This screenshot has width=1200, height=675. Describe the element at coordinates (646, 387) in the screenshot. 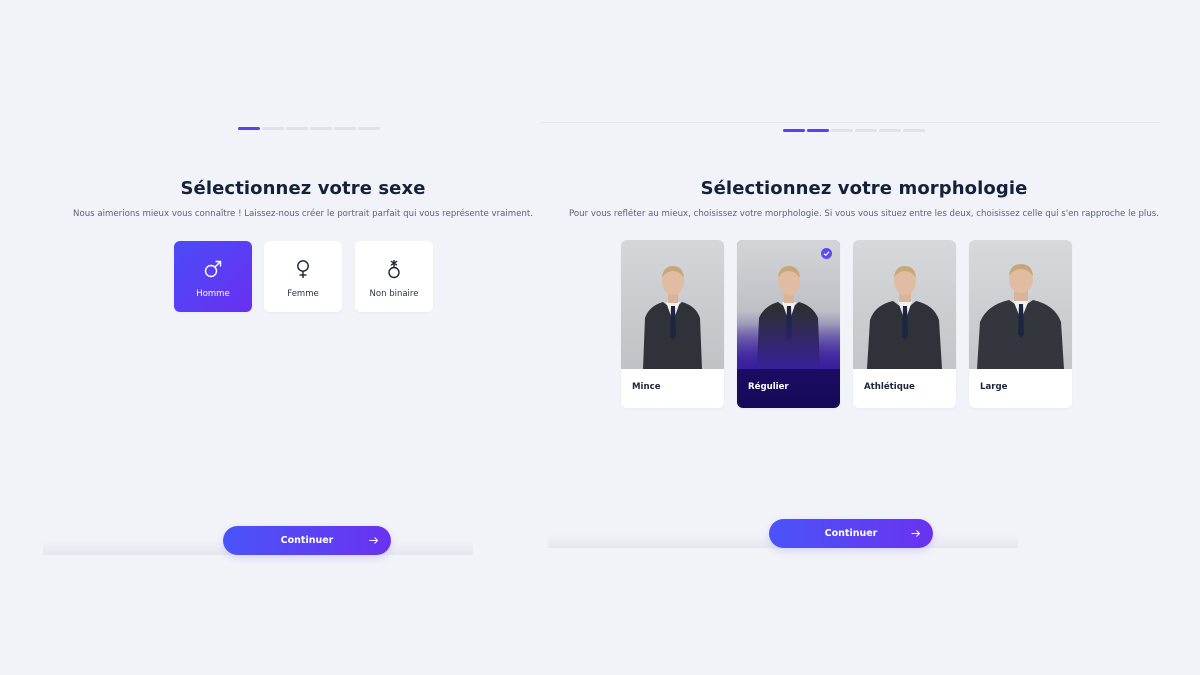

I see `morphology-option-label: Mince` at that location.